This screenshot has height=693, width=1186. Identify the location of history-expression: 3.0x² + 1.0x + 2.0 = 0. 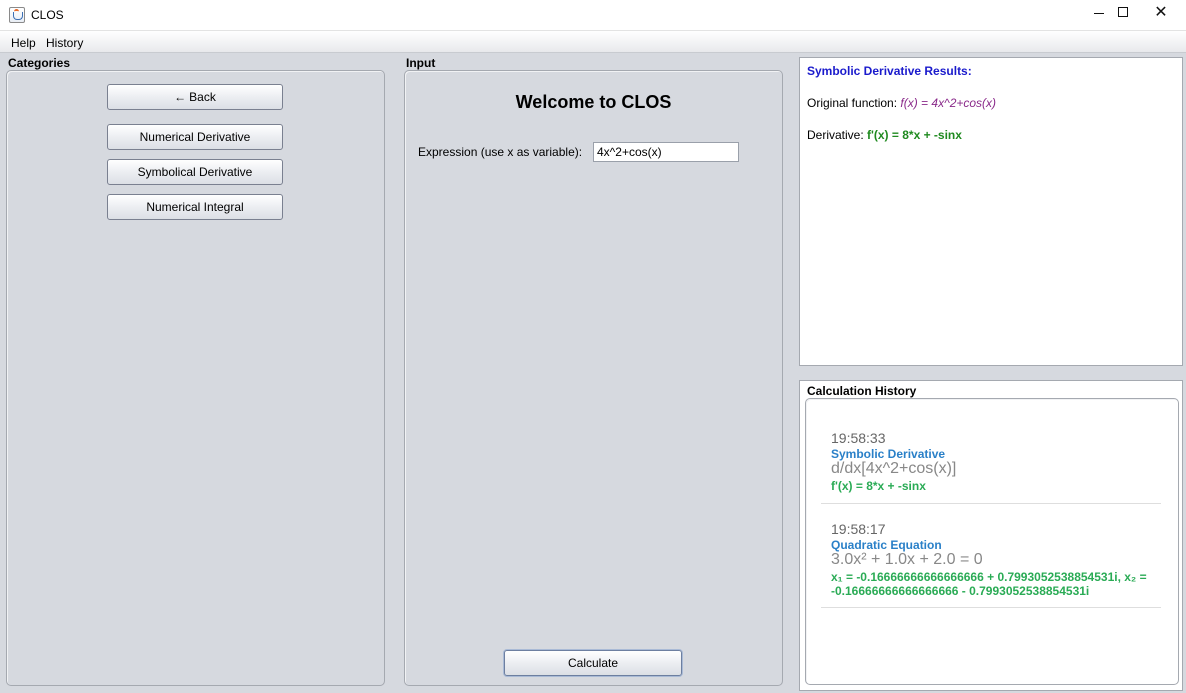
(907, 559).